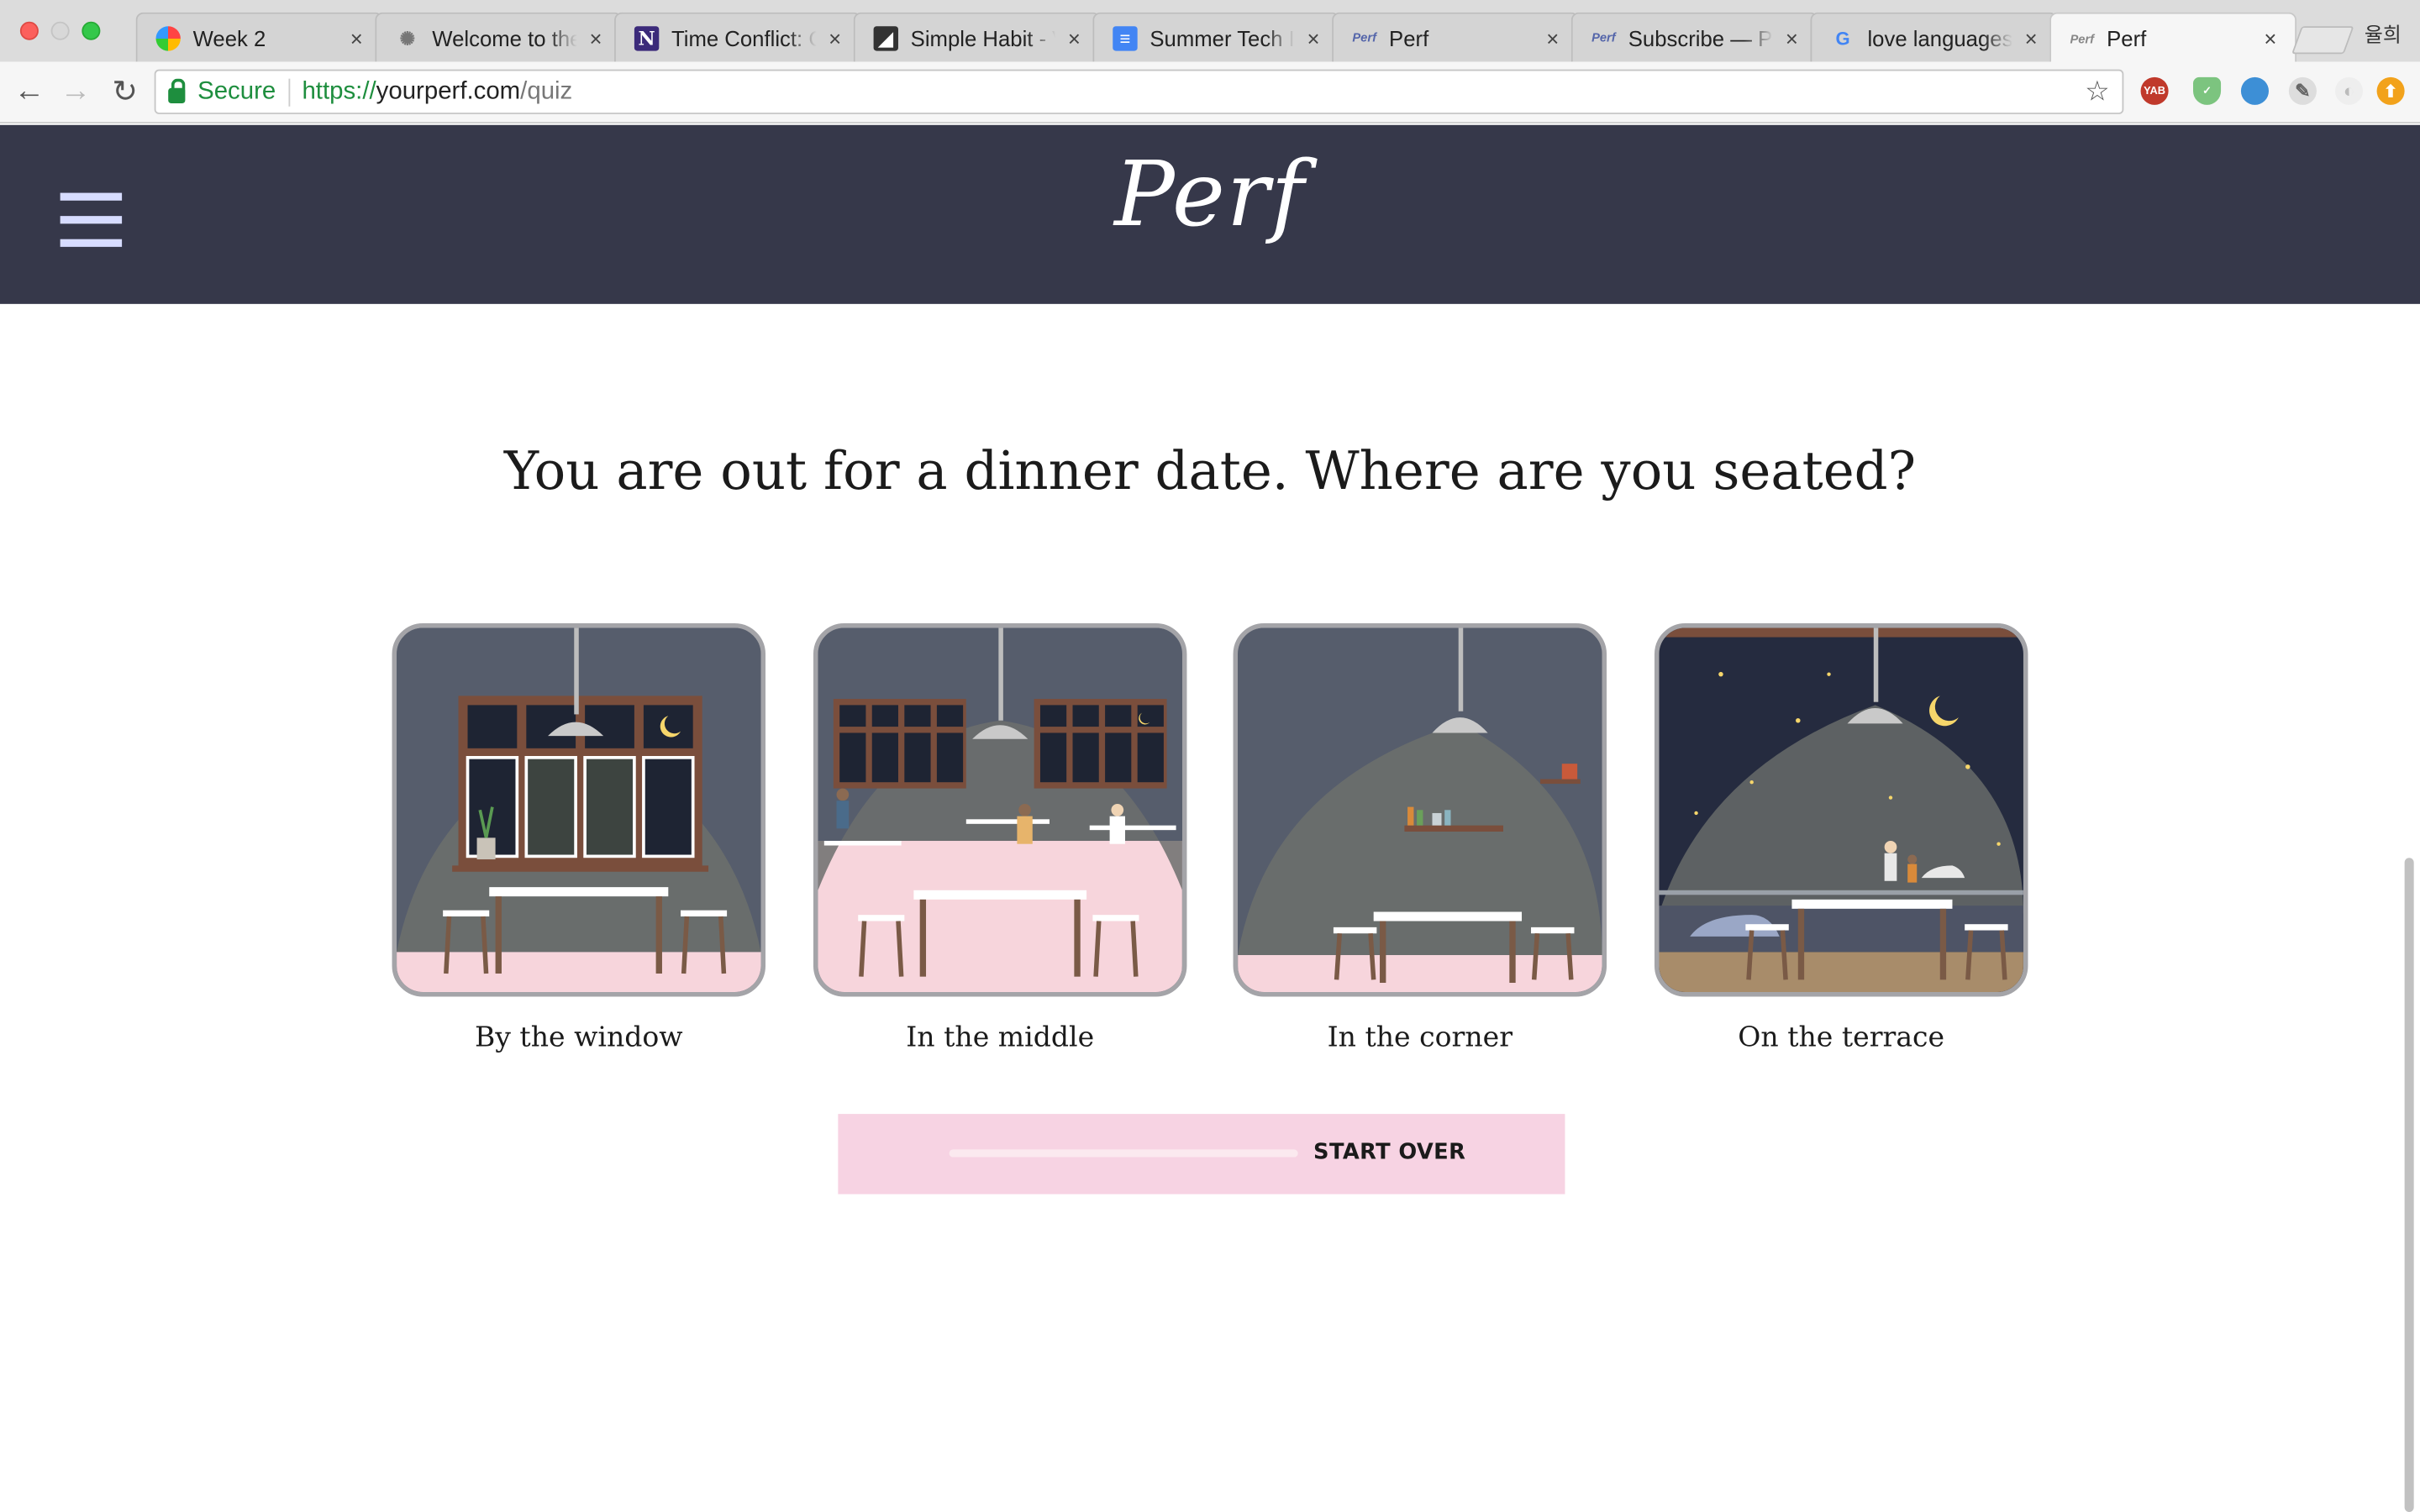 The height and width of the screenshot is (1512, 2420). I want to click on shield-extension-icon: ✓, so click(2208, 90).